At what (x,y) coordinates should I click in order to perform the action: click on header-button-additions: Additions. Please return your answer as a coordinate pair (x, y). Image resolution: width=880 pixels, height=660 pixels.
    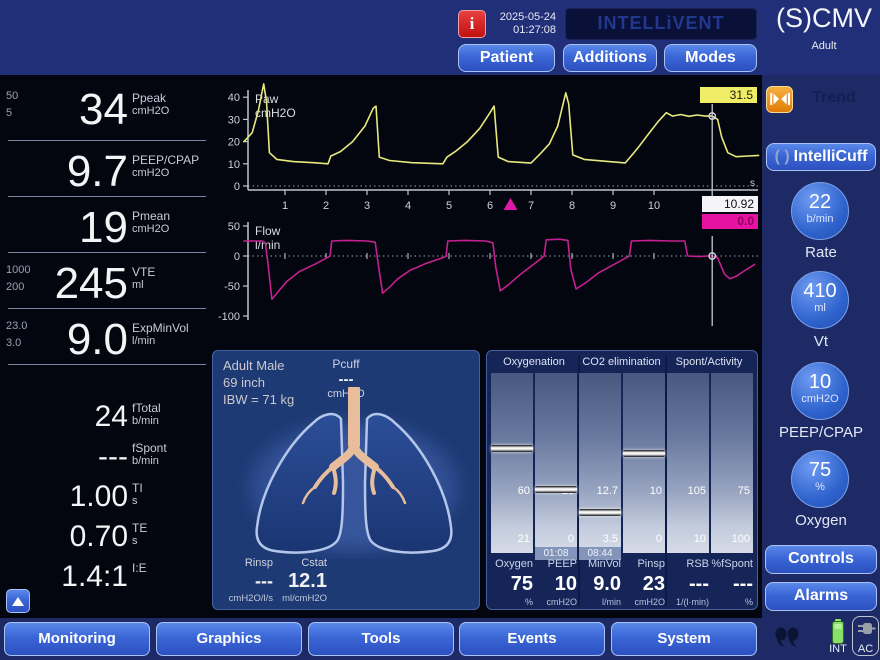
    Looking at the image, I should click on (610, 58).